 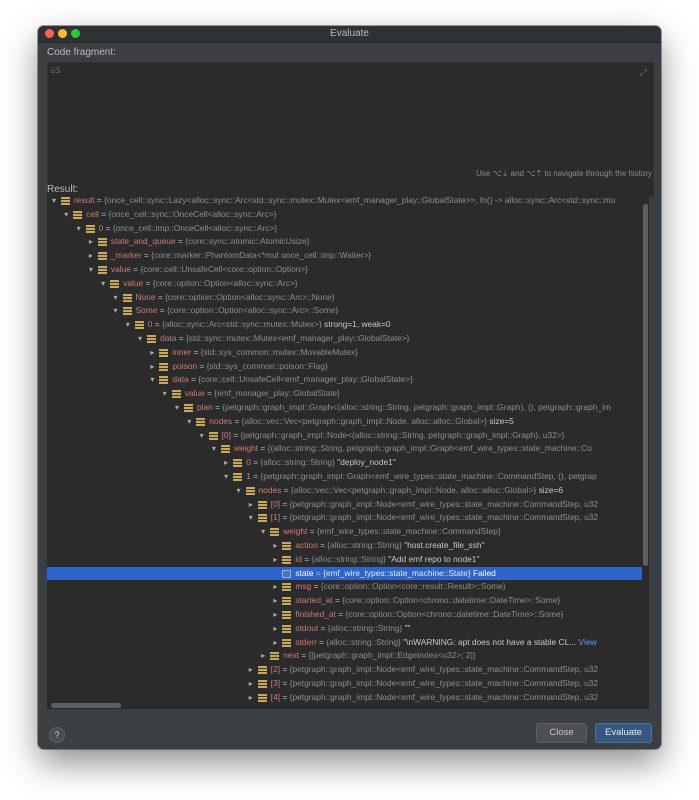 What do you see at coordinates (277, 393) in the screenshot?
I see `field-type: {emf_manager_play::GlobalState}` at bounding box center [277, 393].